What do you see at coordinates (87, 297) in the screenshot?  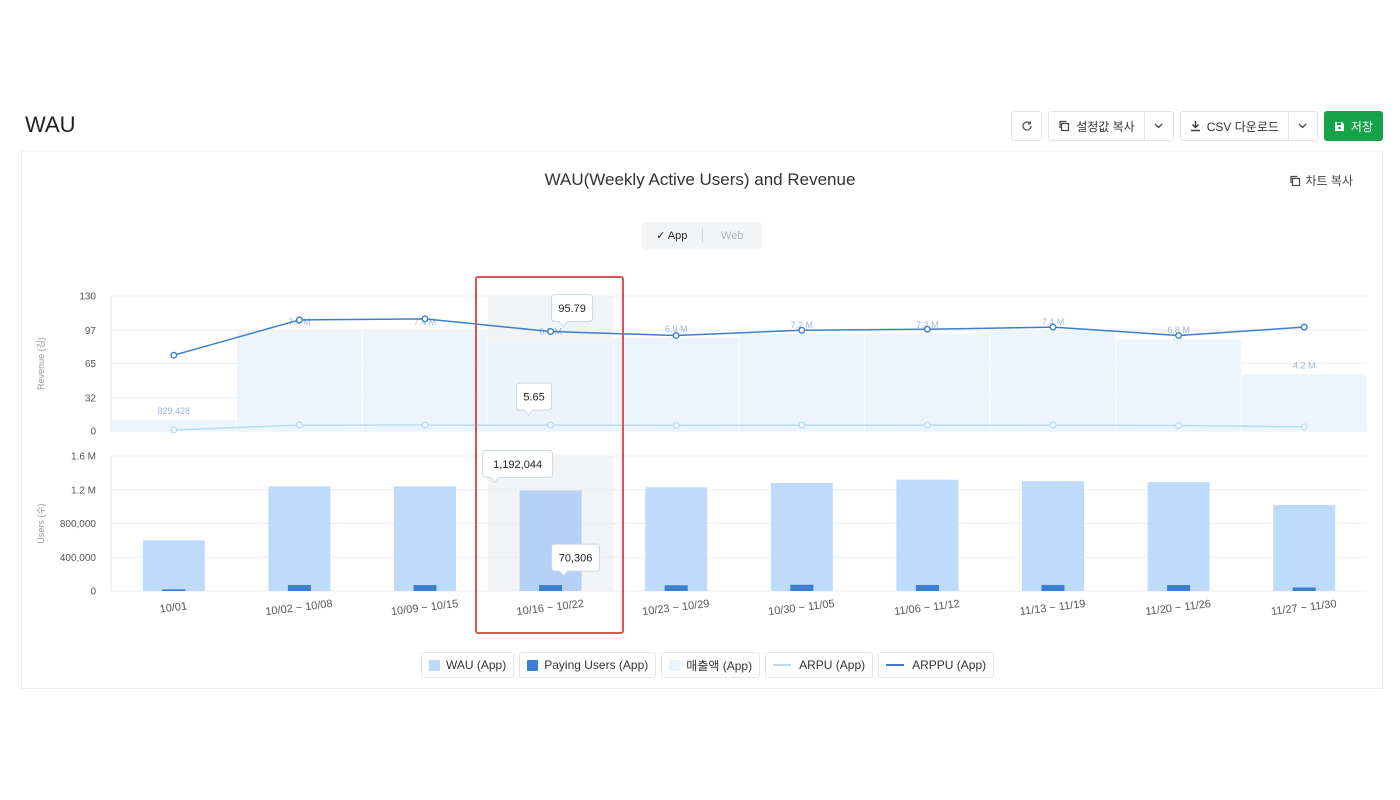 I see `y-tick-upper: 130` at bounding box center [87, 297].